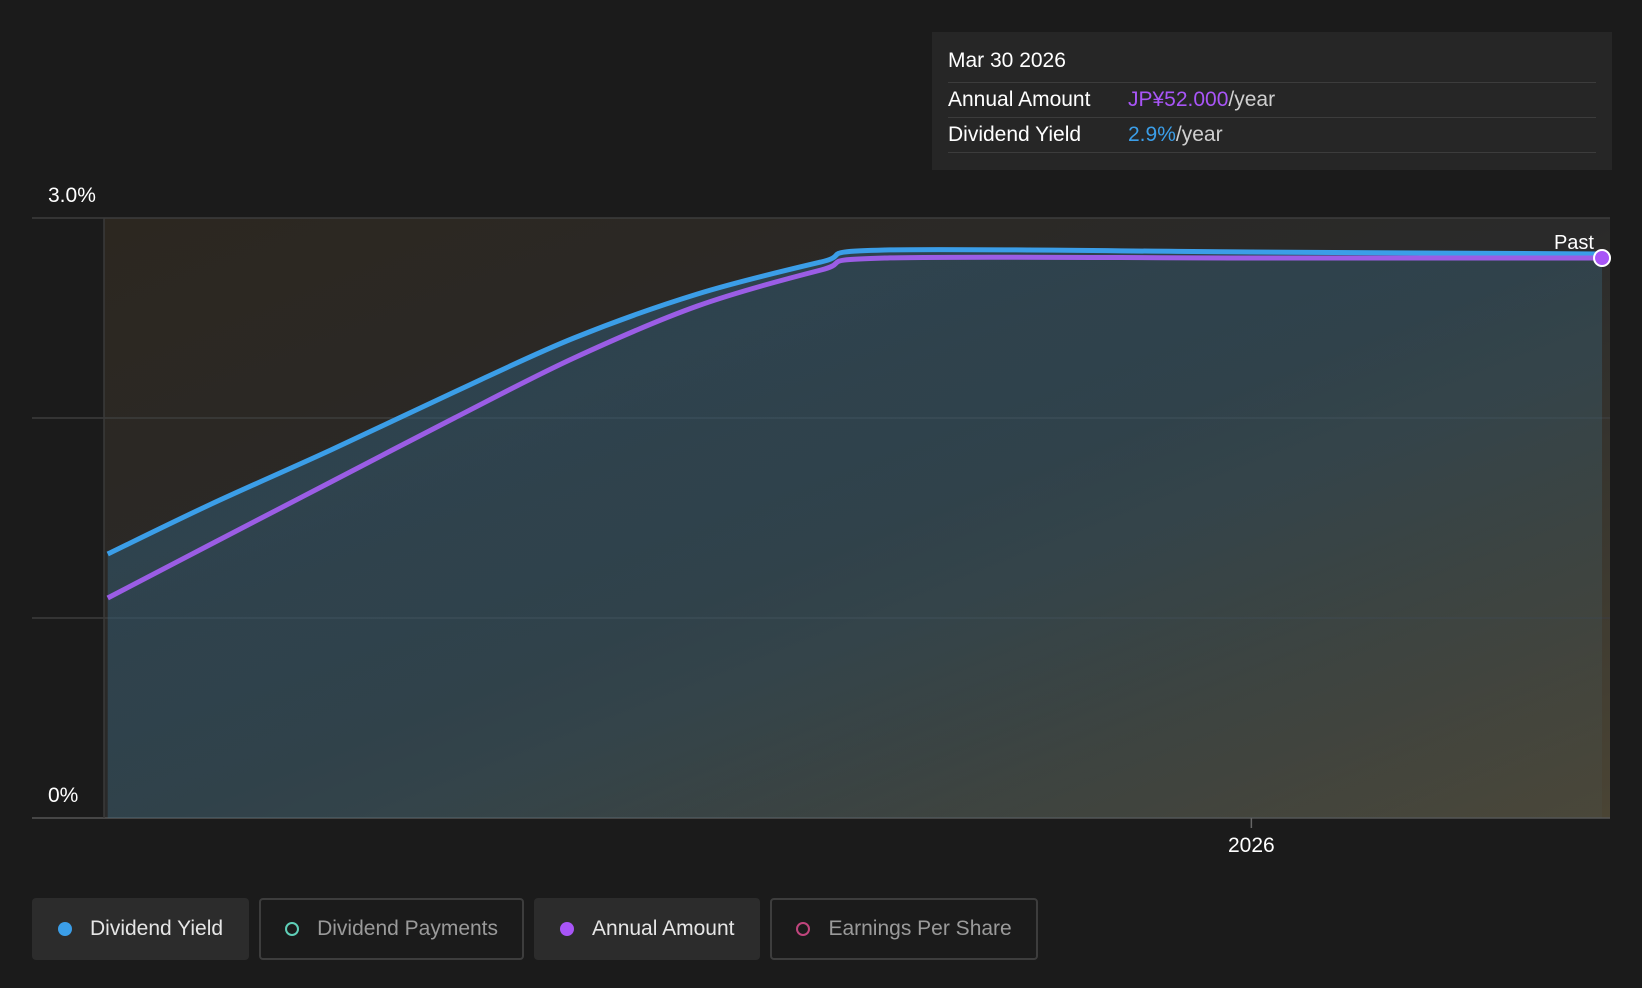 This screenshot has width=1642, height=988. I want to click on tooltip-row-annual-amount: Annual Amount JP¥52.000 /year, so click(1272, 100).